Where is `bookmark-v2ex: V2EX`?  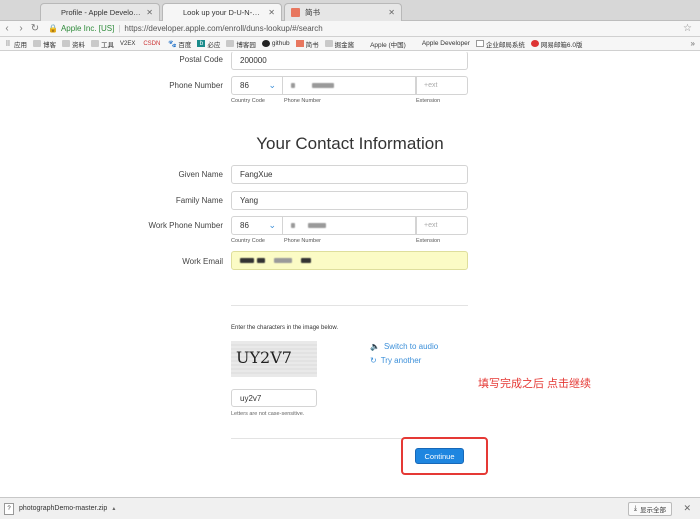 bookmark-v2ex: V2EX is located at coordinates (128, 43).